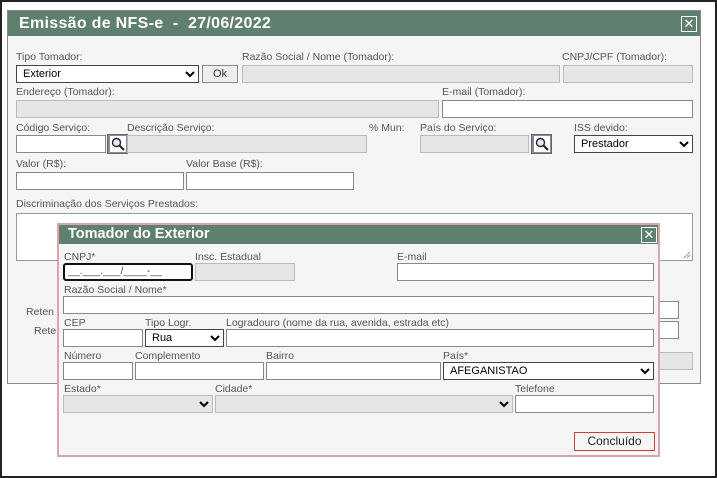 This screenshot has height=478, width=717. I want to click on valor-base-field, so click(270, 181).